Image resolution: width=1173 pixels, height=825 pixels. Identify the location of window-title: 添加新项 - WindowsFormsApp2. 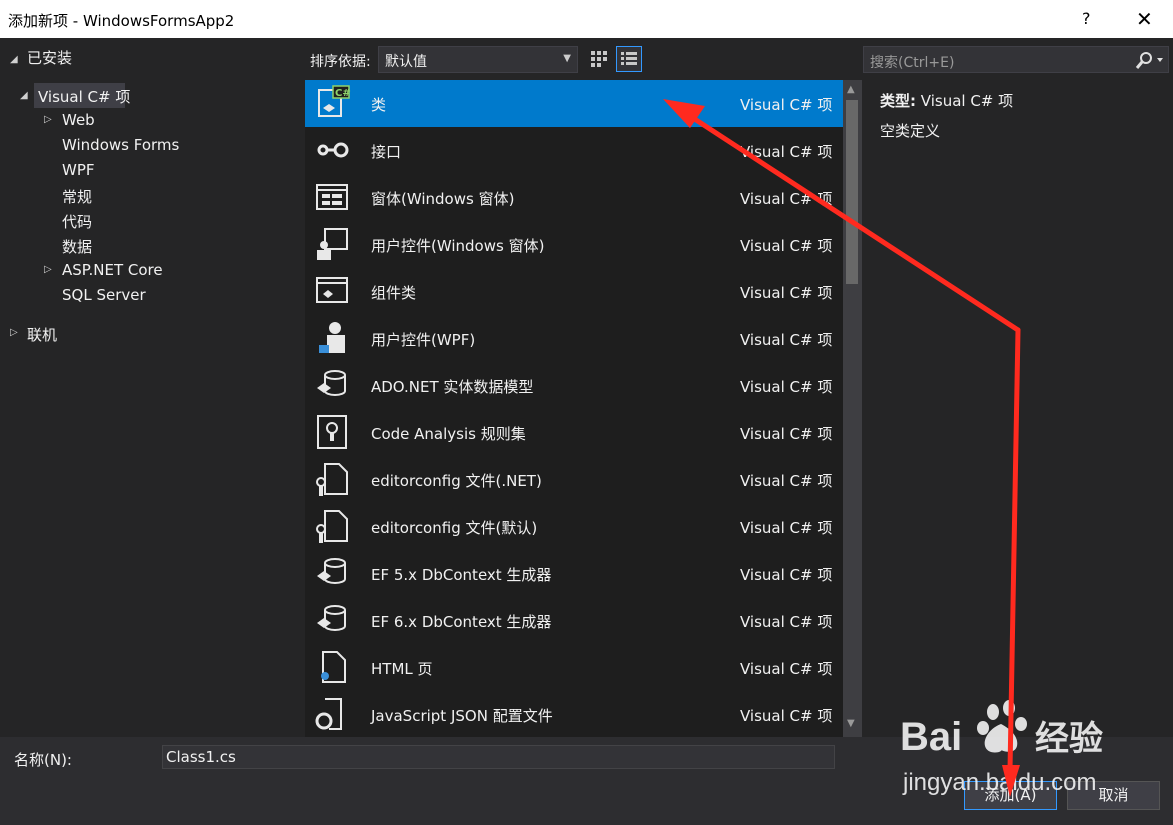
(121, 21).